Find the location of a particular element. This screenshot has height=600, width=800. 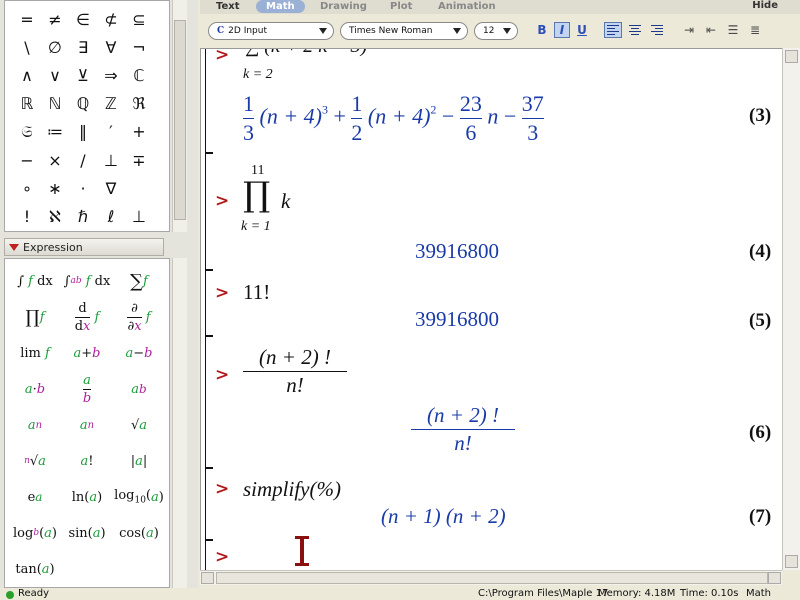

palette-symbol: / is located at coordinates (83, 160).